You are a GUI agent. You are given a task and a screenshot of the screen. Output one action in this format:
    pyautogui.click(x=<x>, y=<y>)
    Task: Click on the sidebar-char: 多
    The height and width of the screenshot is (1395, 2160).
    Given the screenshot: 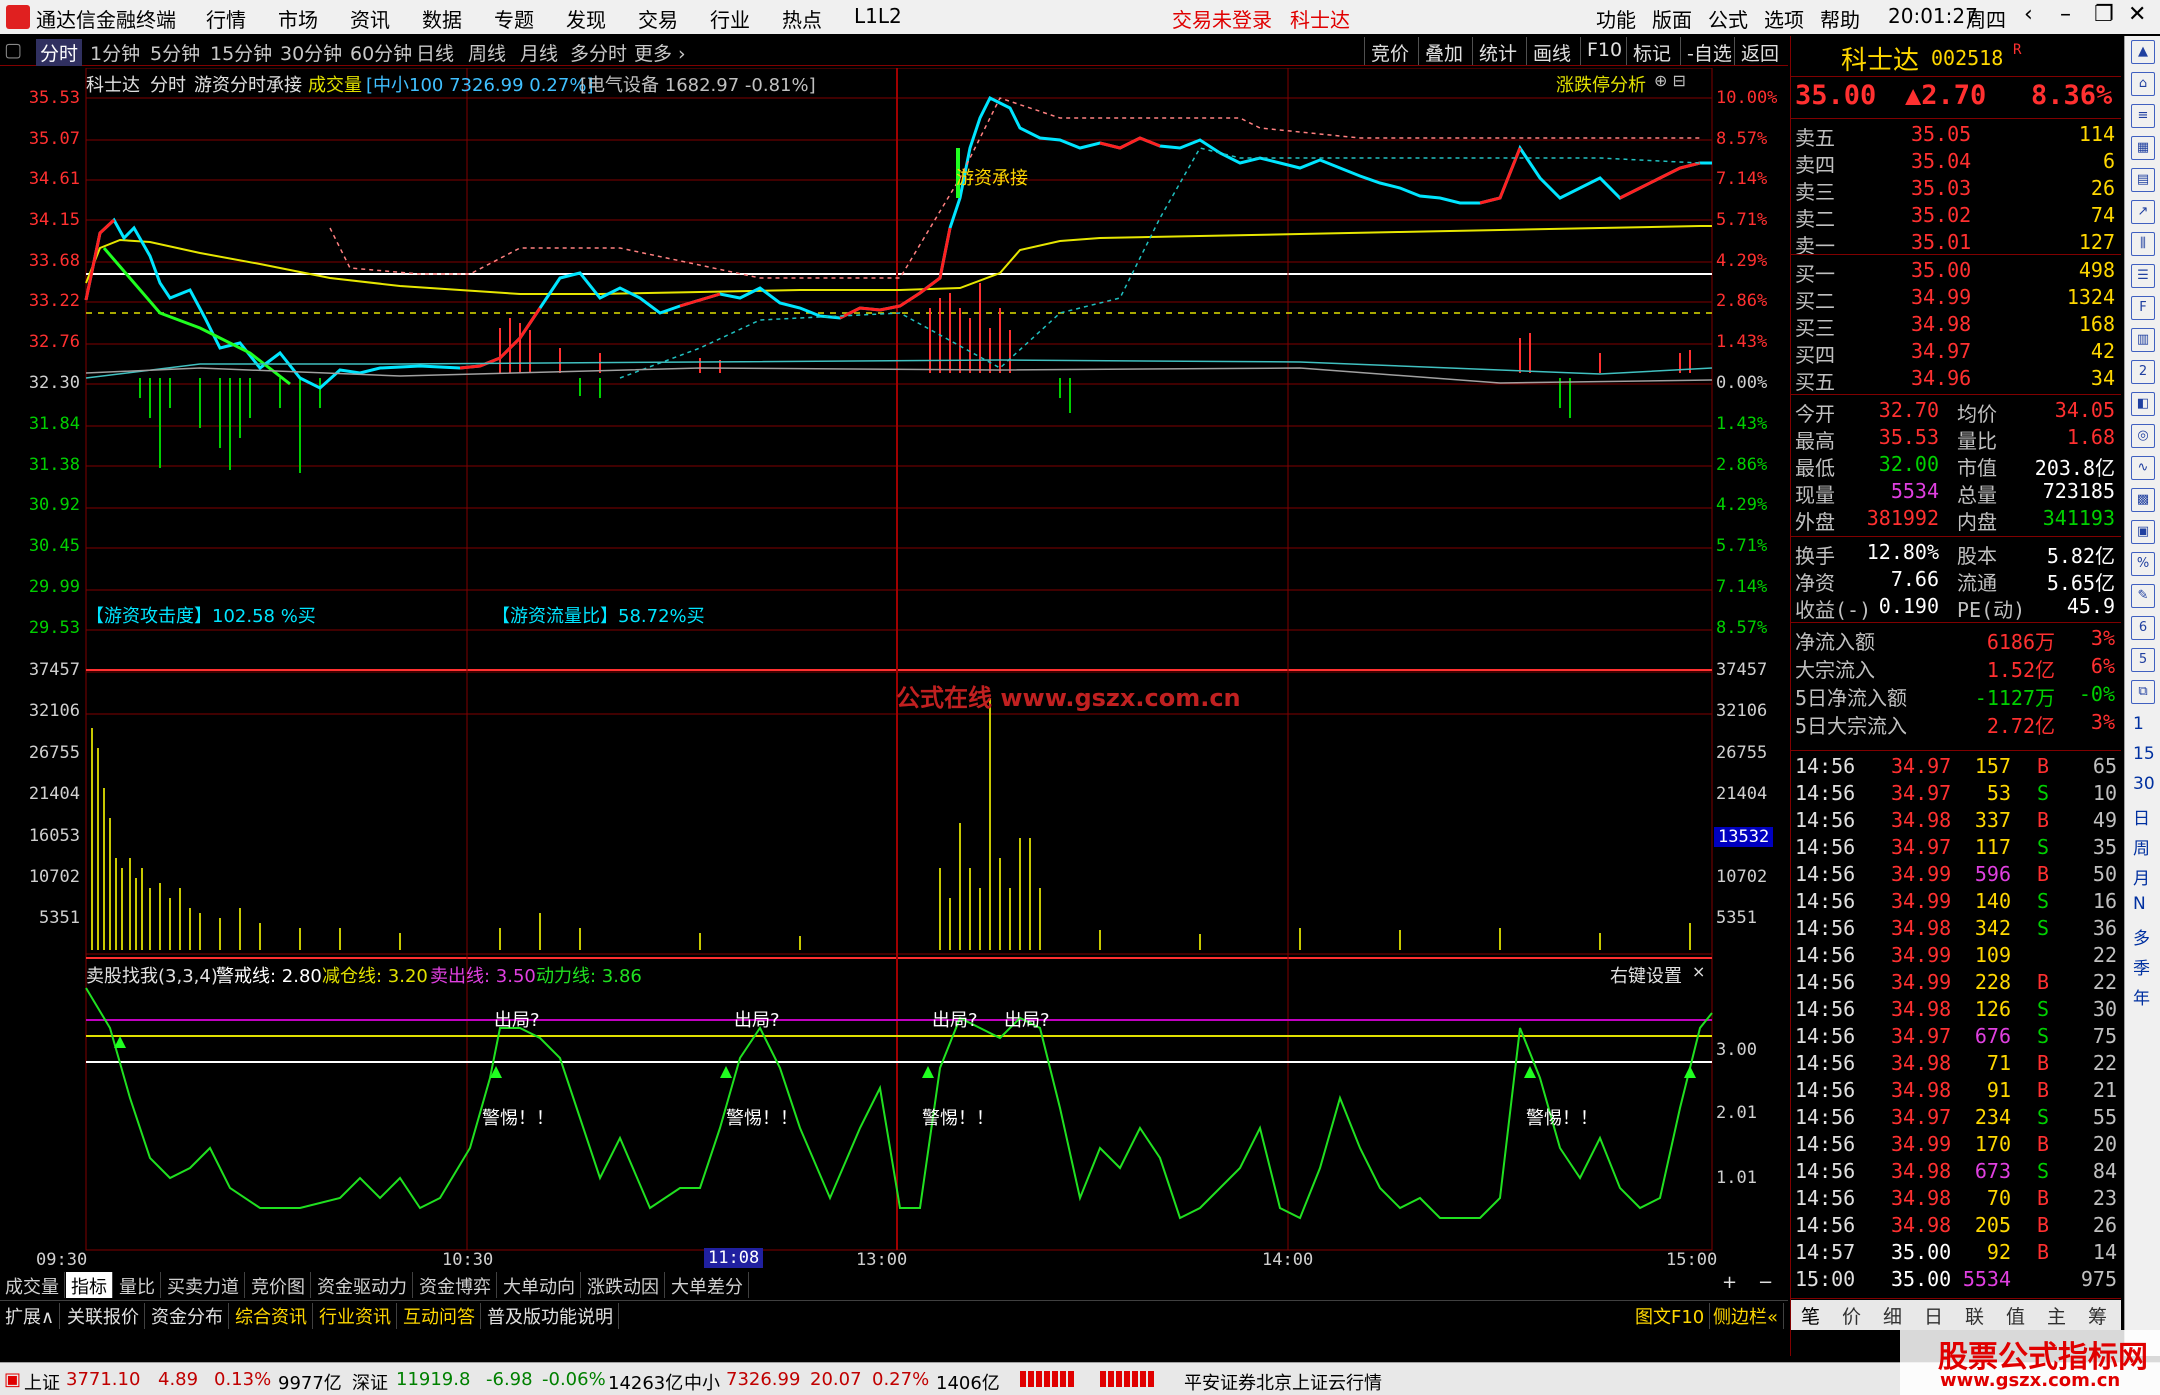 What is the action you would take?
    pyautogui.click(x=2141, y=936)
    